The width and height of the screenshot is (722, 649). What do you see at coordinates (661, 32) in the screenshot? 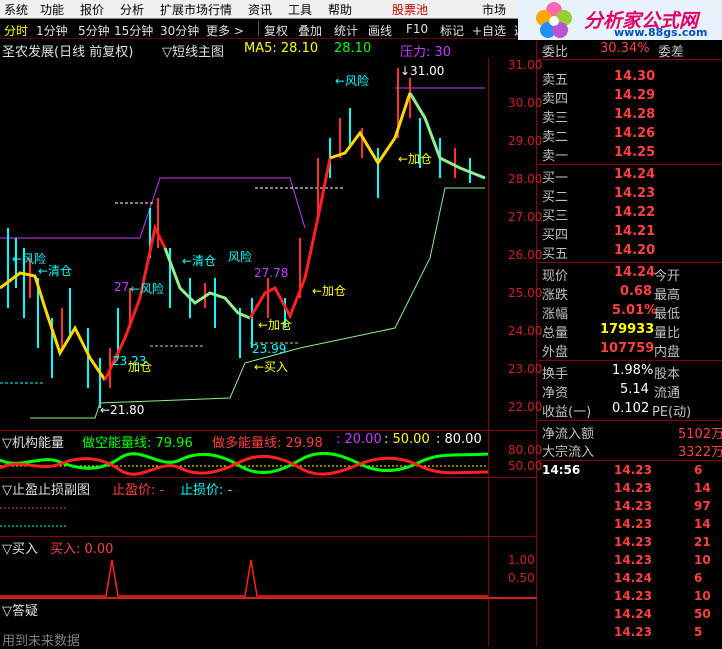
I see `logo-url: www.88gs.com` at bounding box center [661, 32].